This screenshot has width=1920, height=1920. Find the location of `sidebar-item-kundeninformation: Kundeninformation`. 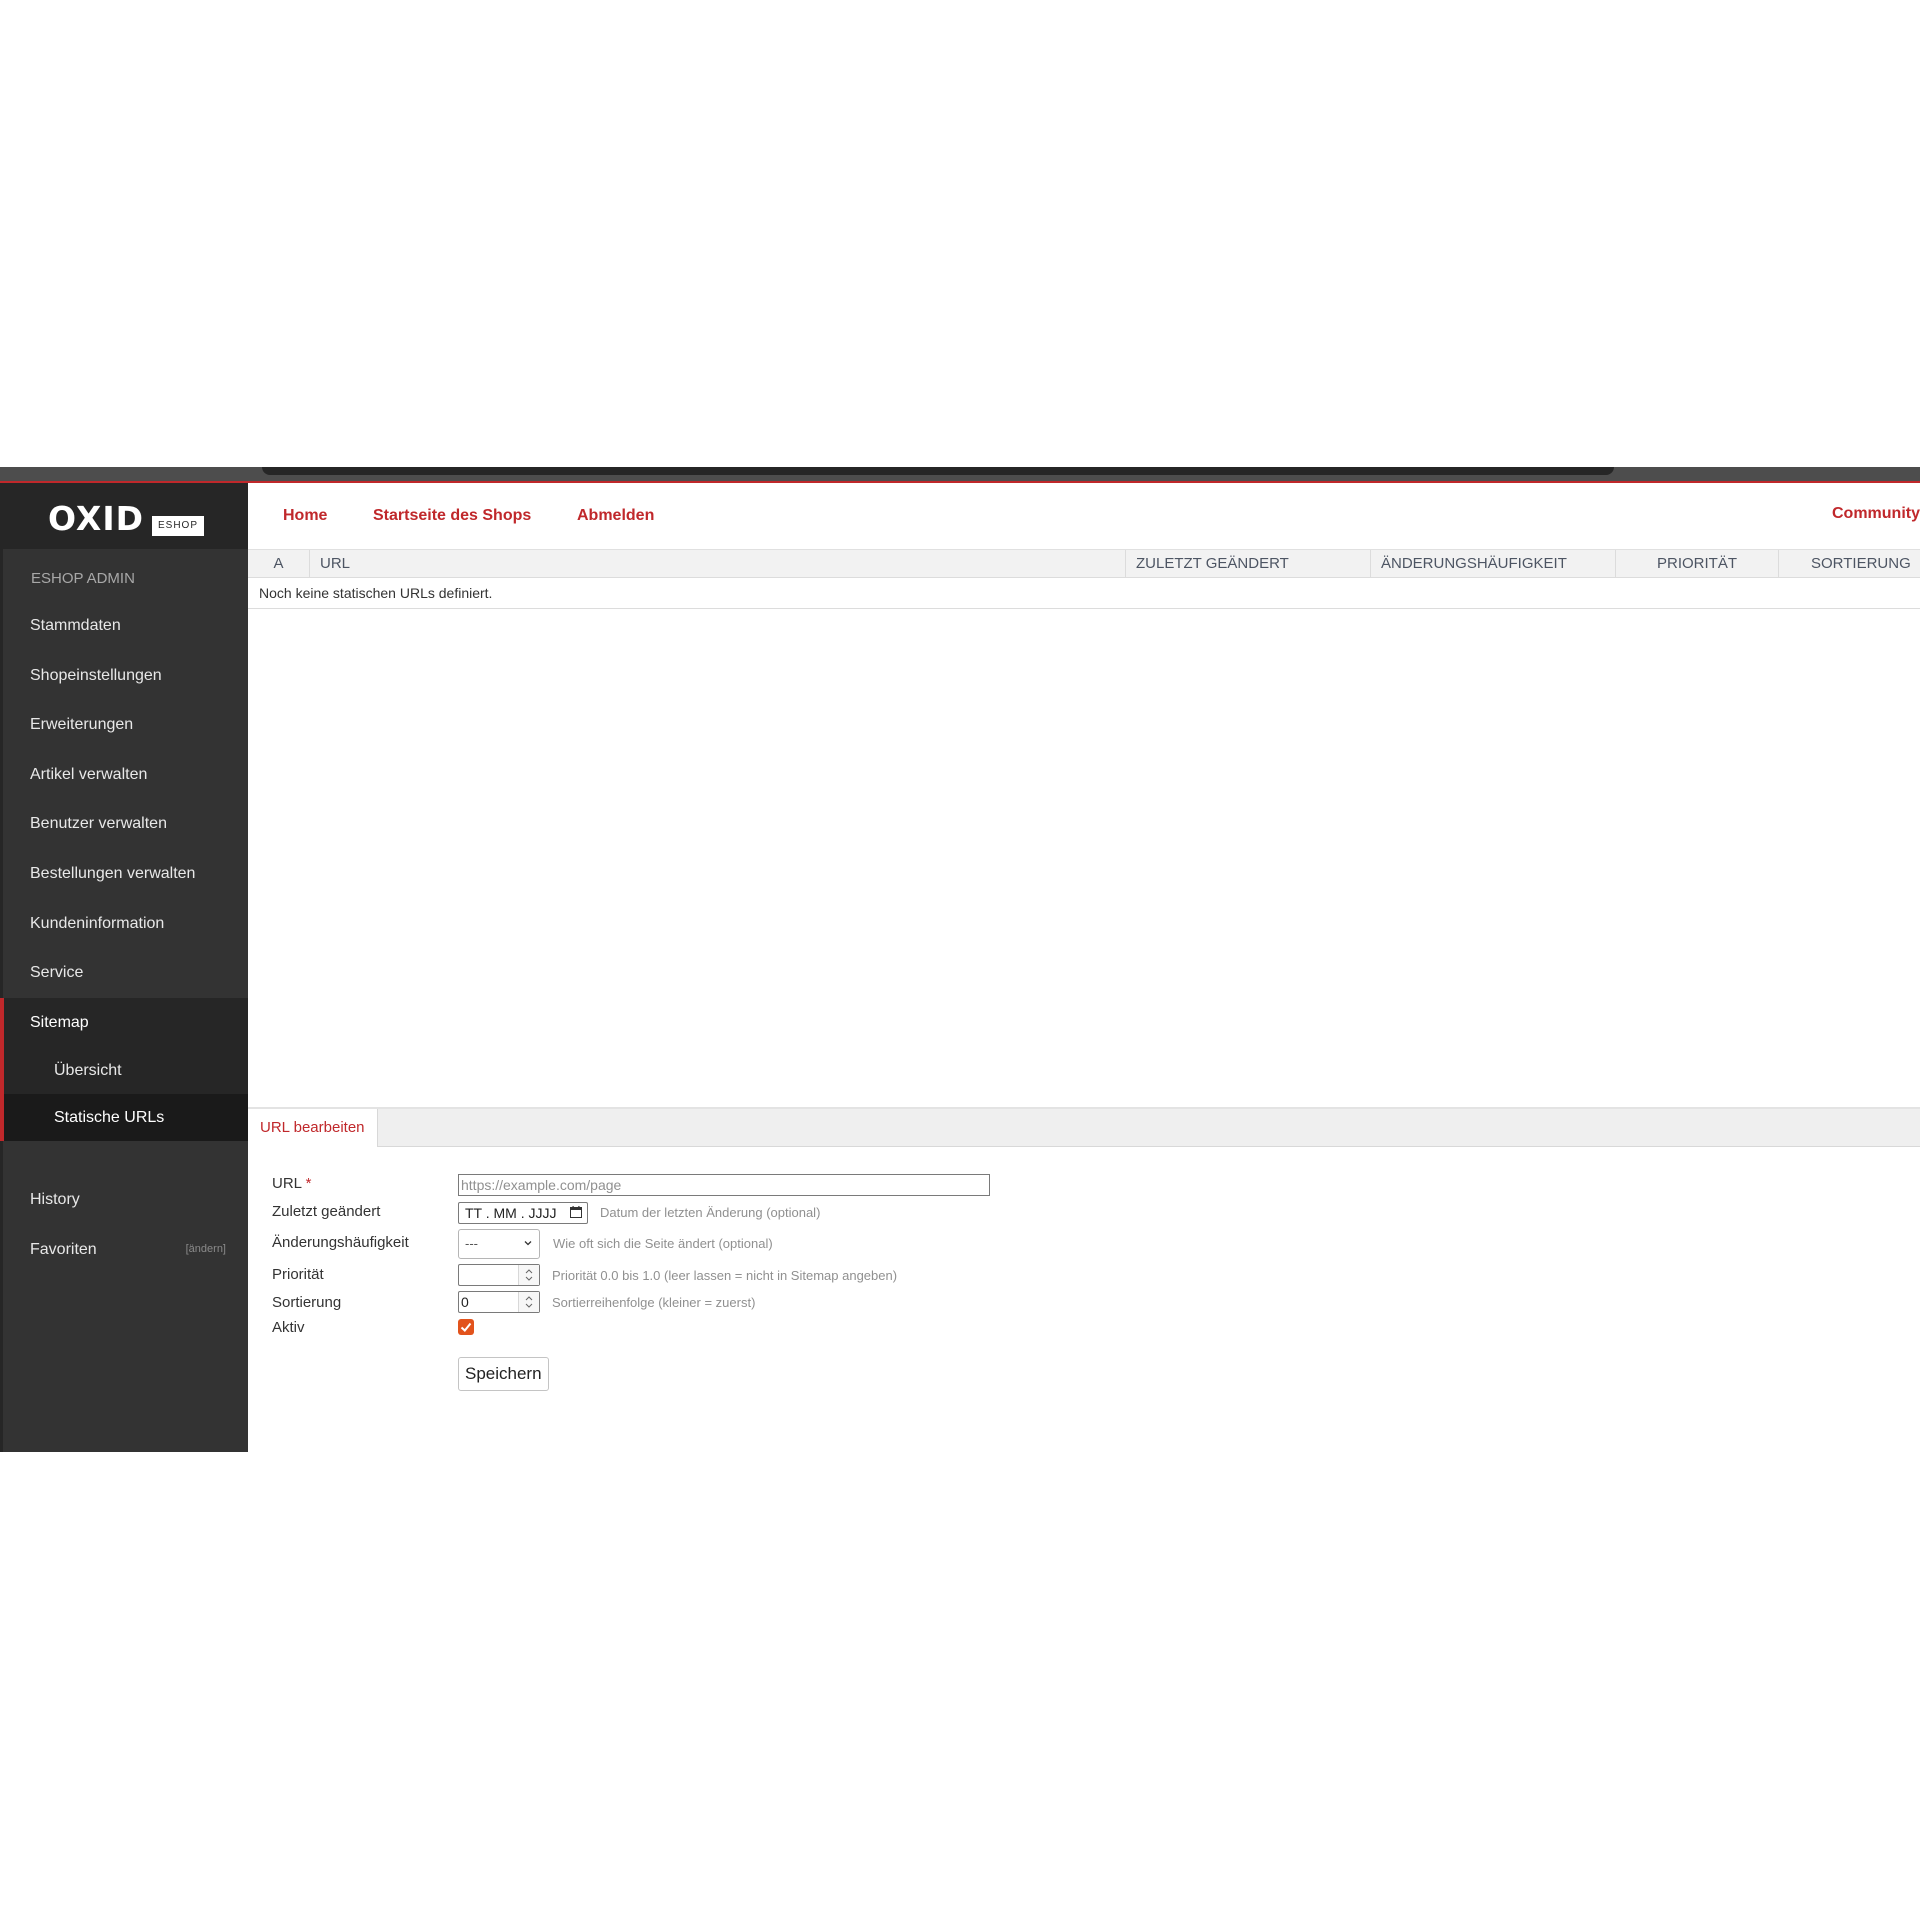

sidebar-item-kundeninformation: Kundeninformation is located at coordinates (125, 924).